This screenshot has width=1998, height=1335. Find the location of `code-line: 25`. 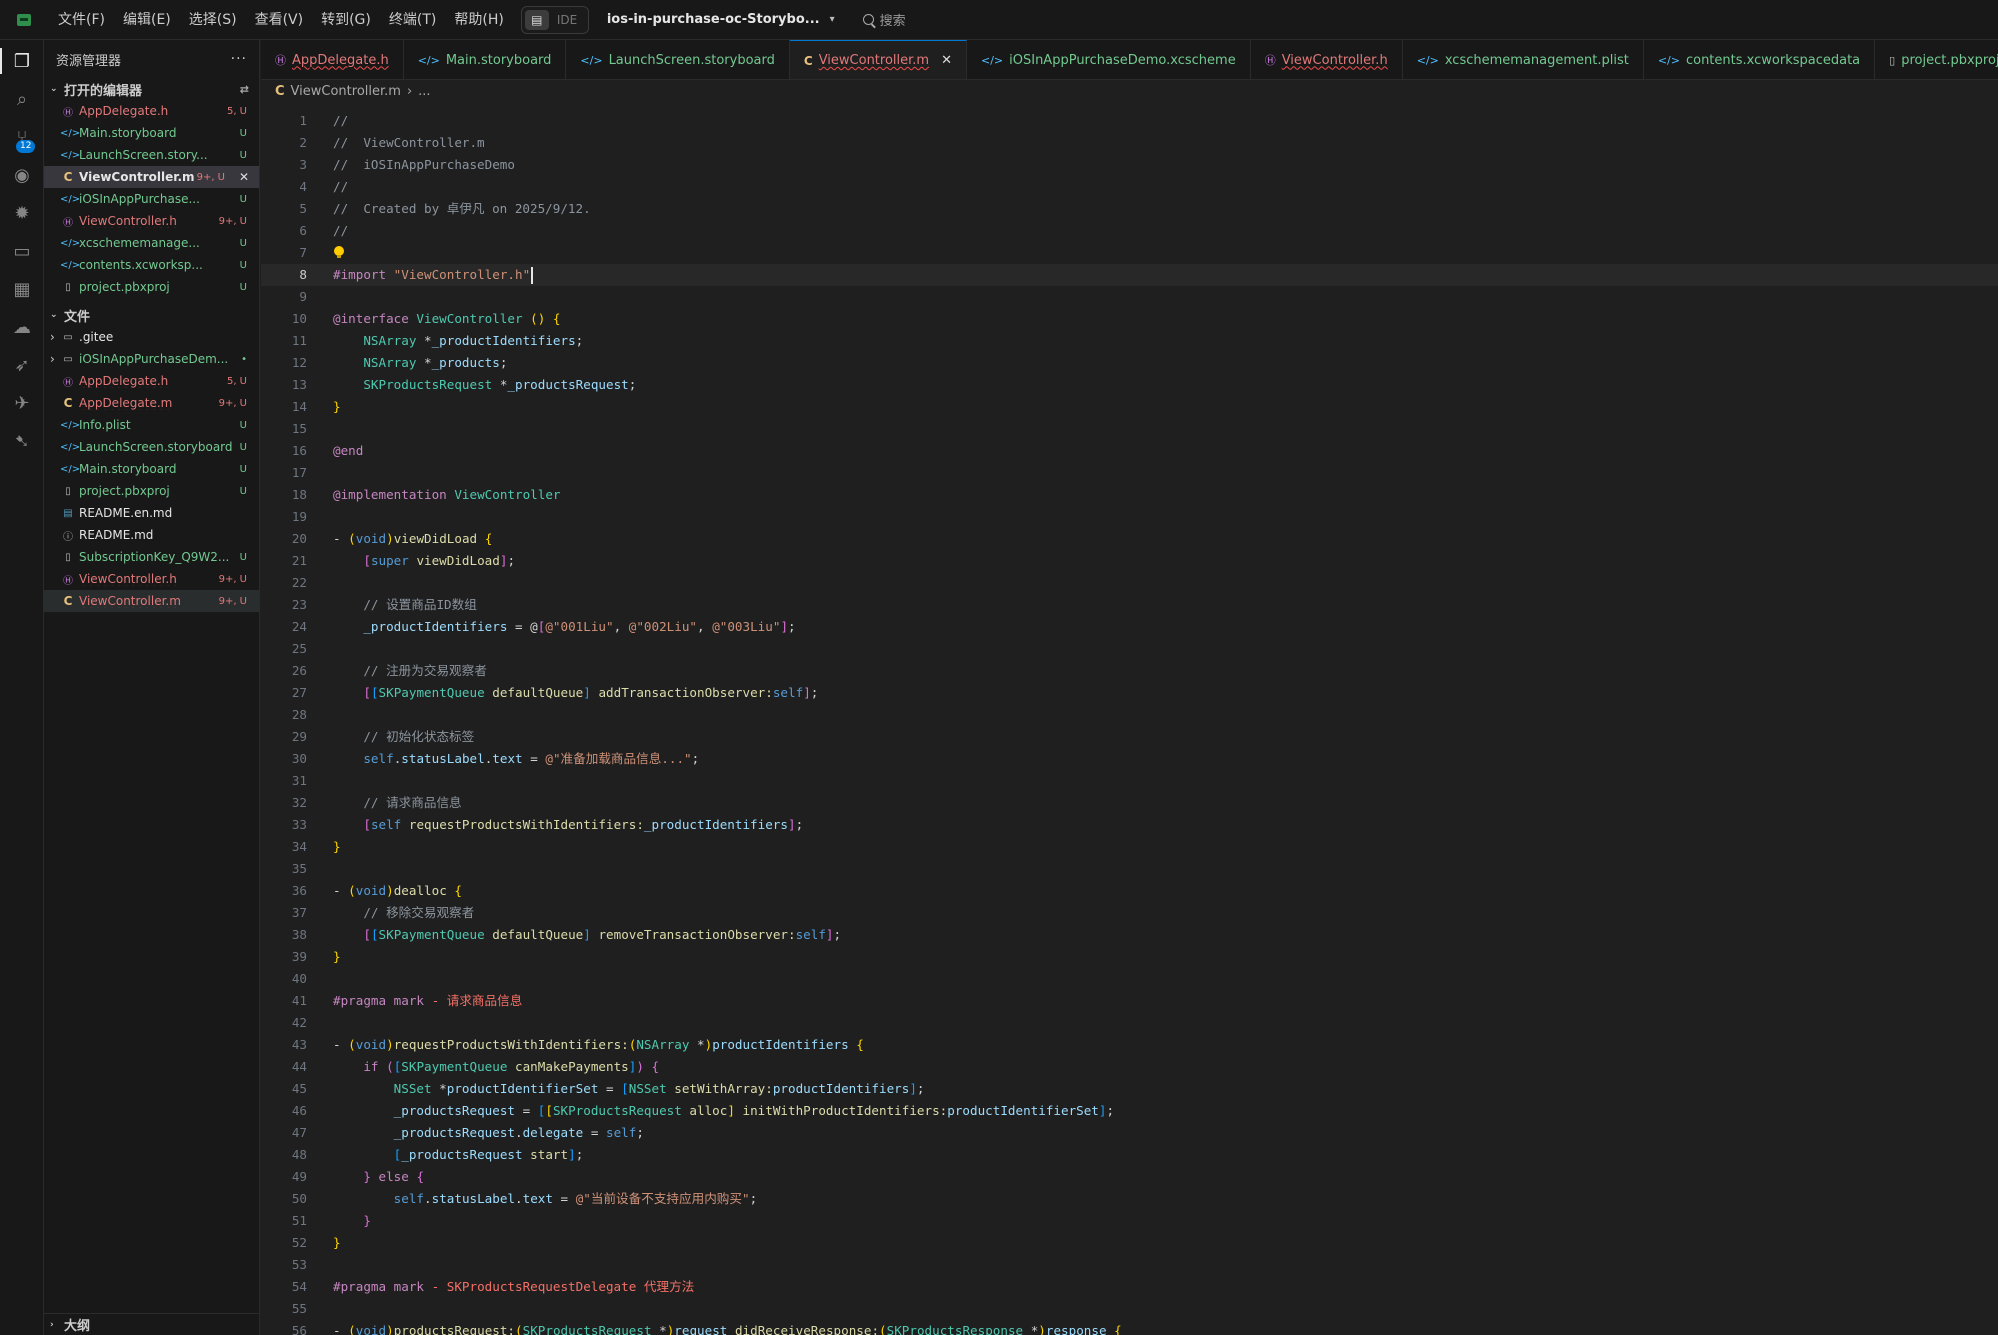

code-line: 25 is located at coordinates (1129, 649).